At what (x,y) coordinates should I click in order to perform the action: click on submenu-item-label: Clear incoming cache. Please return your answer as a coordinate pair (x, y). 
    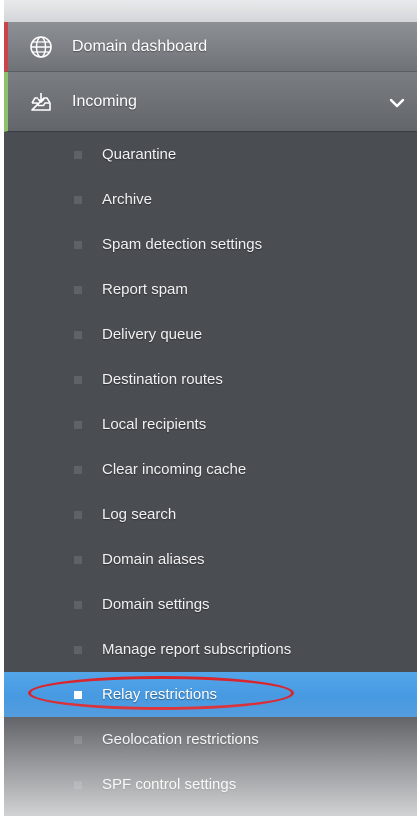
    Looking at the image, I should click on (174, 469).